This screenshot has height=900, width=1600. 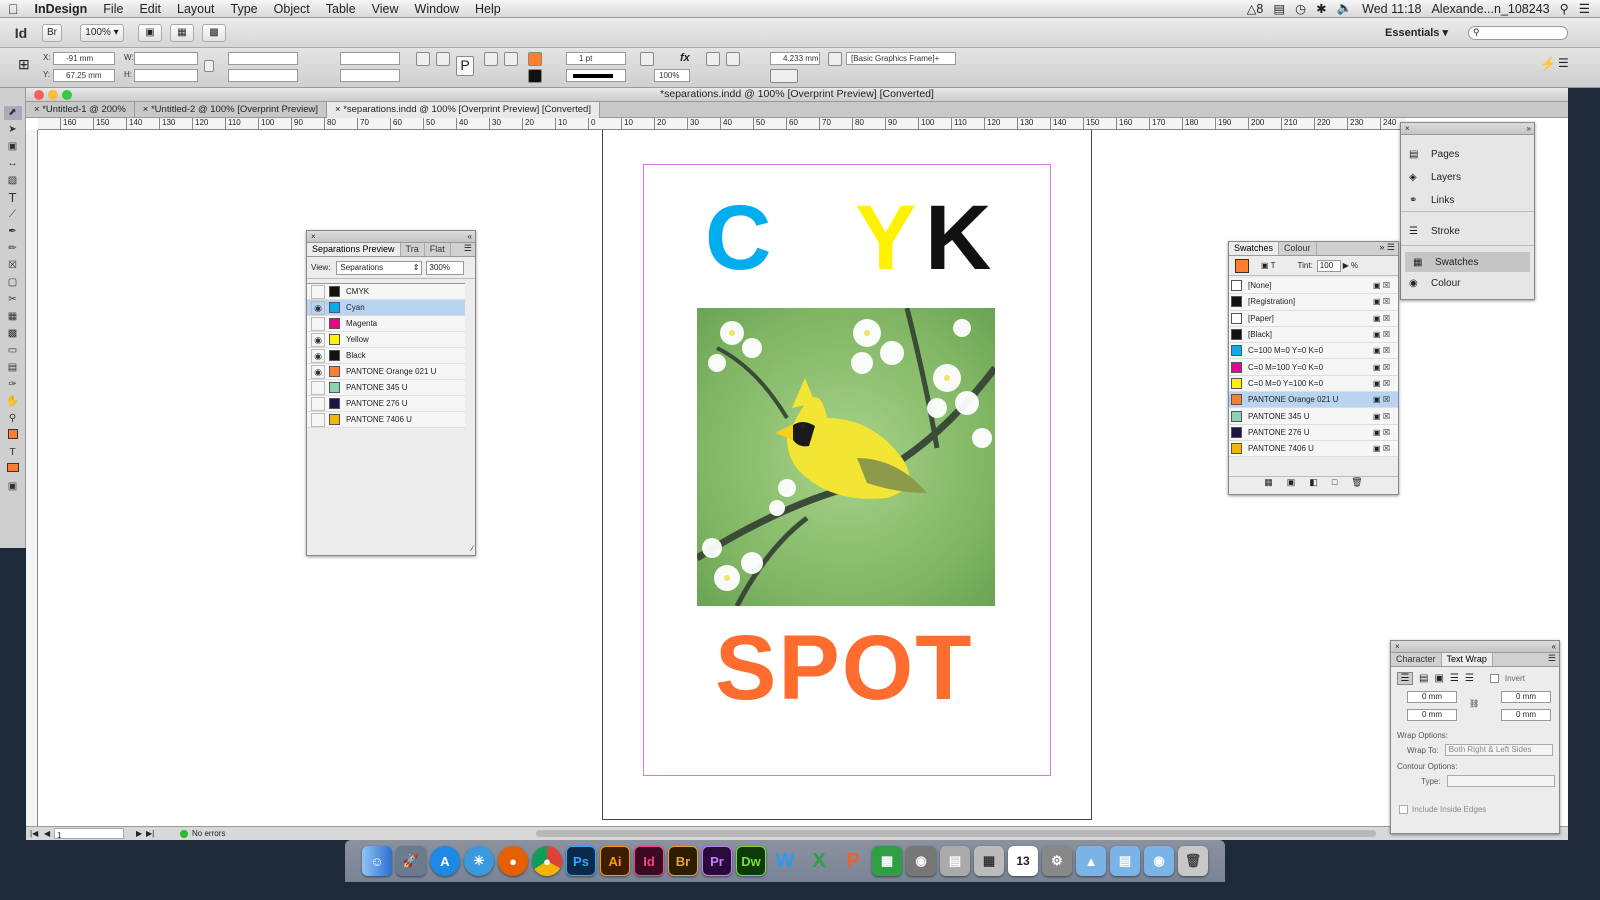 I want to click on zoom-select: 300%, so click(x=445, y=267).